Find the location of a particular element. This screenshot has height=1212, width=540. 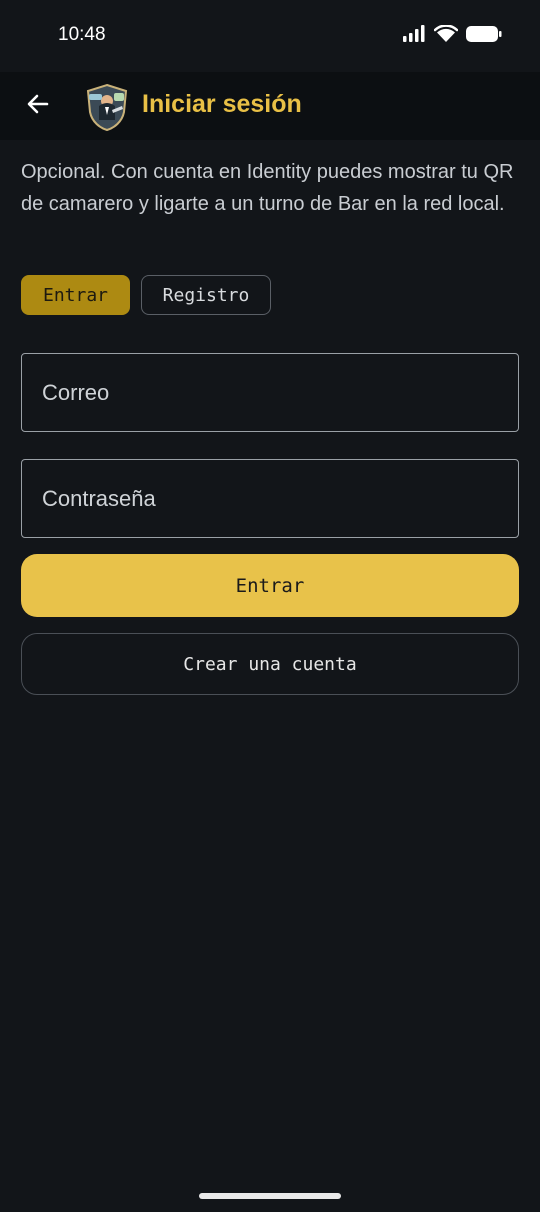

wifi-icon is located at coordinates (446, 36).